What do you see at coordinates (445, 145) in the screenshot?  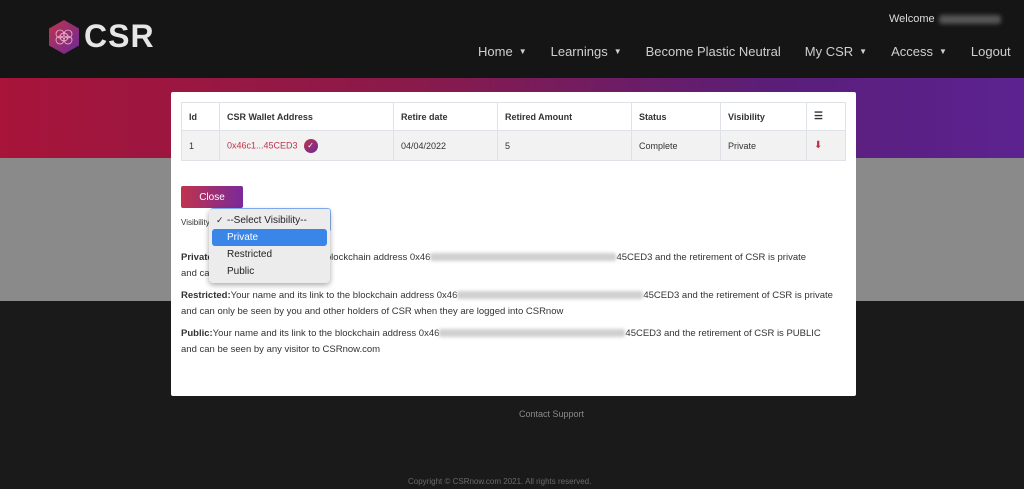 I see `cell-retire-date: 04/04/2022` at bounding box center [445, 145].